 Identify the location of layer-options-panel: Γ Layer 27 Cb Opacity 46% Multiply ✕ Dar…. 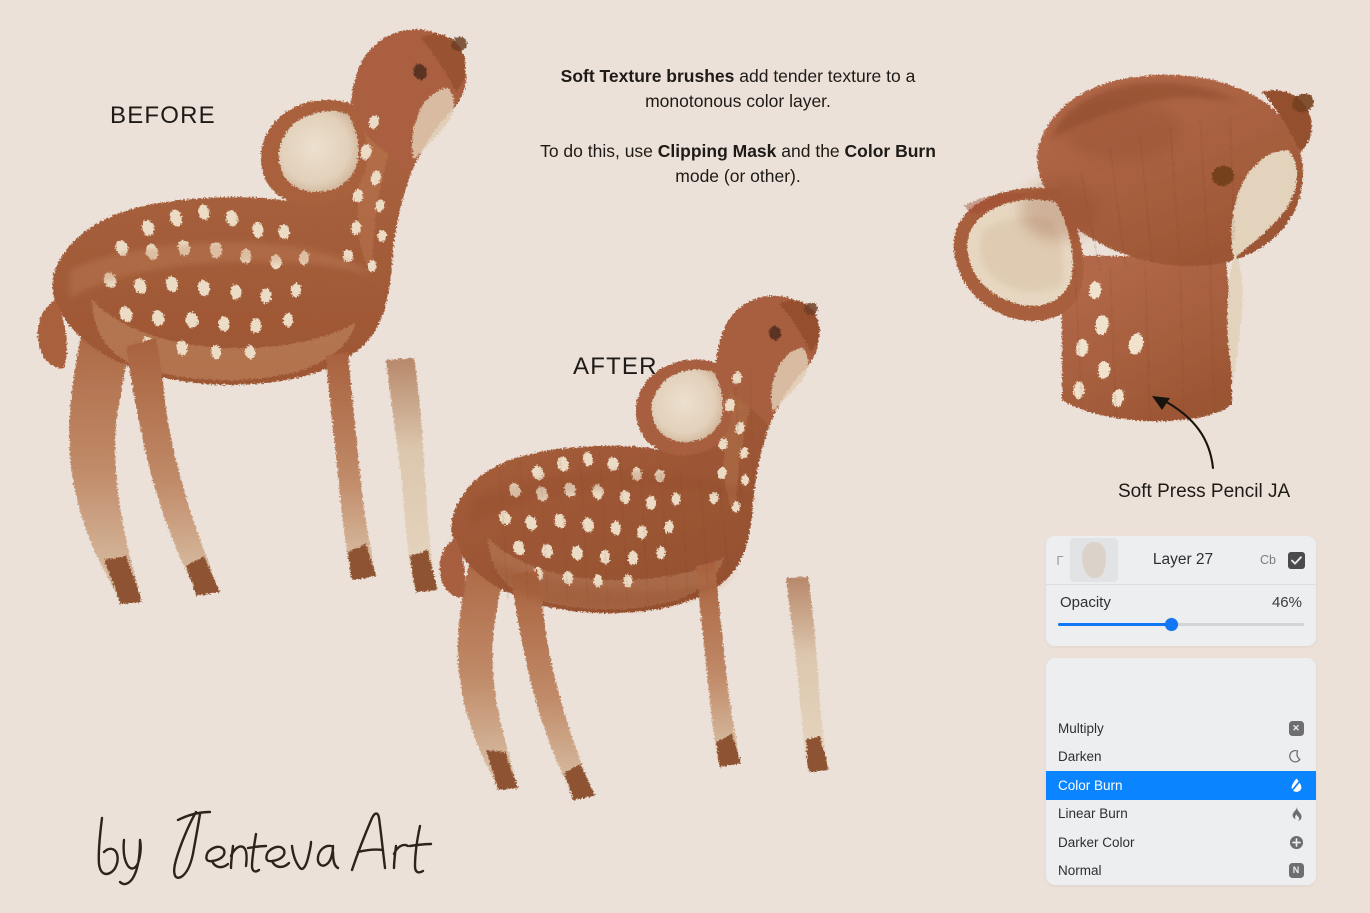
(1181, 710).